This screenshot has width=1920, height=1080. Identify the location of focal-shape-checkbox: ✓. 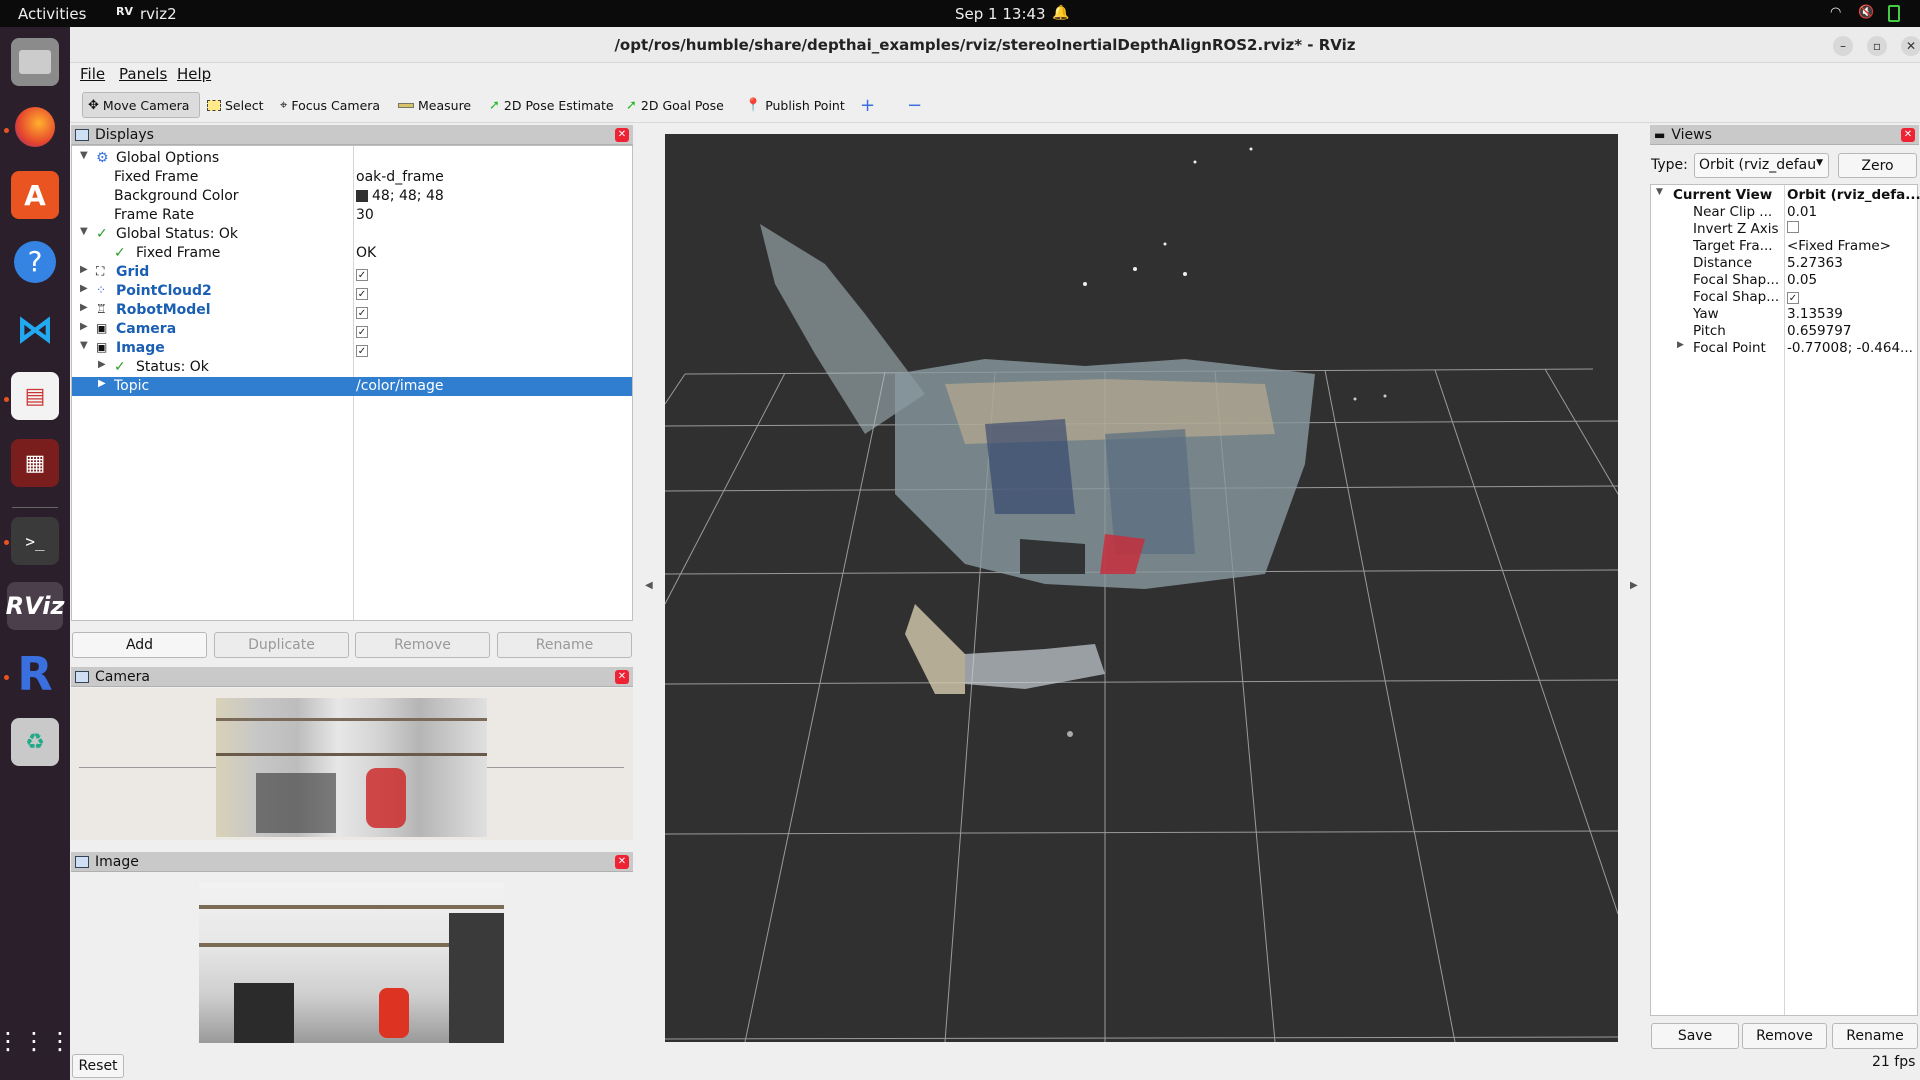
(1793, 298).